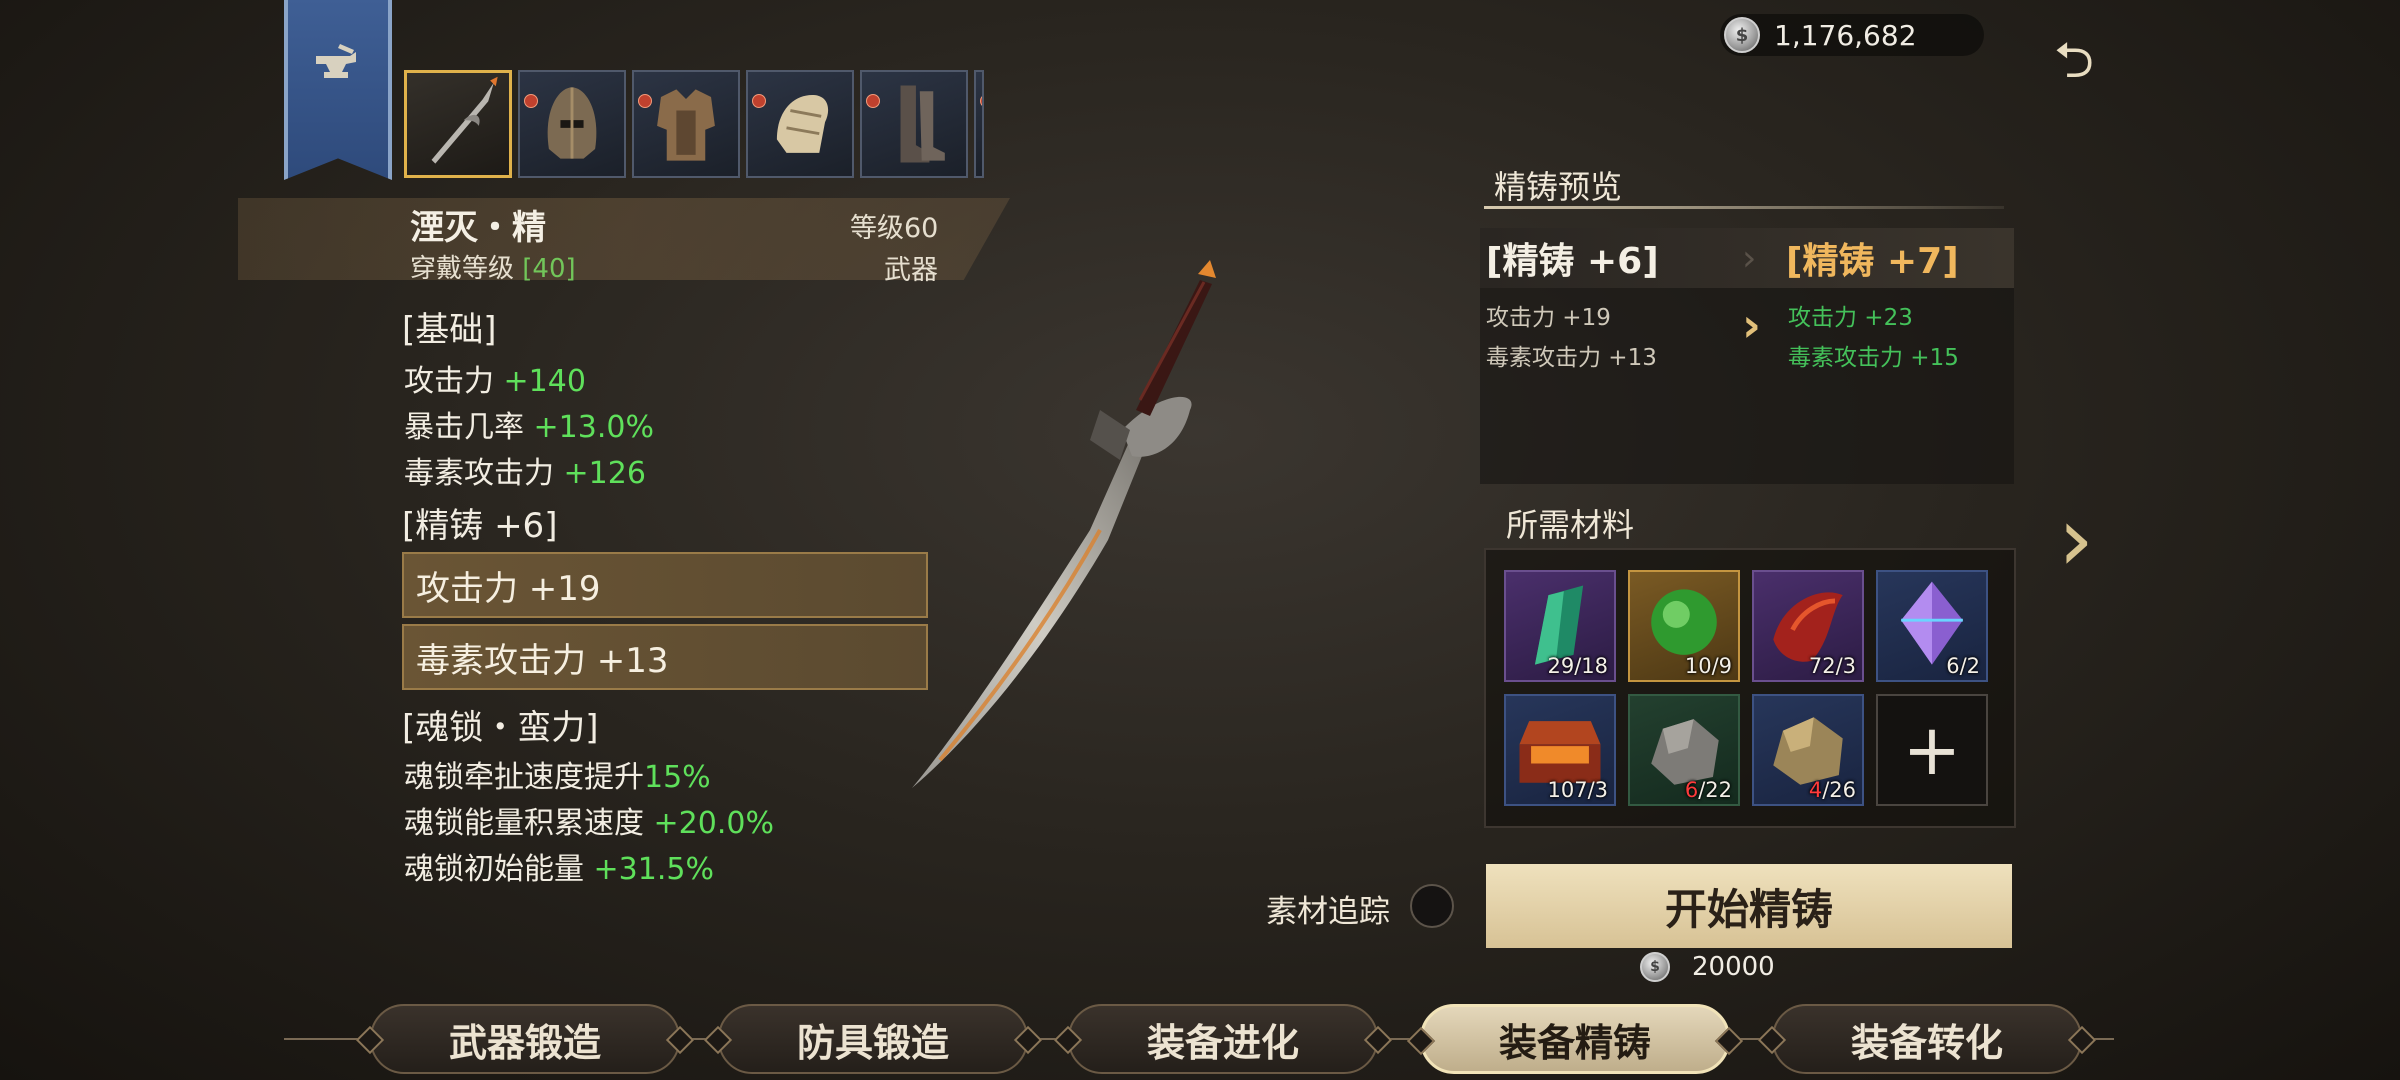 The height and width of the screenshot is (1080, 2400). Describe the element at coordinates (1548, 318) in the screenshot. I see `current-stat: 攻击力 +19` at that location.